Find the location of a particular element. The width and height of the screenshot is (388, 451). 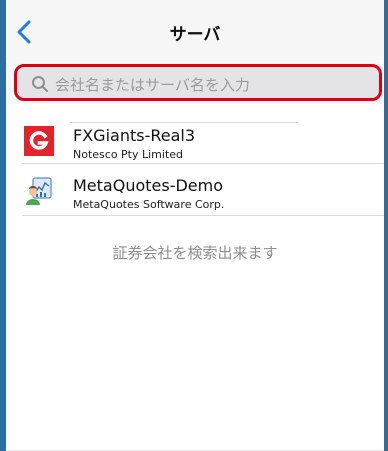

navigation-bar: サーバ is located at coordinates (195, 30).